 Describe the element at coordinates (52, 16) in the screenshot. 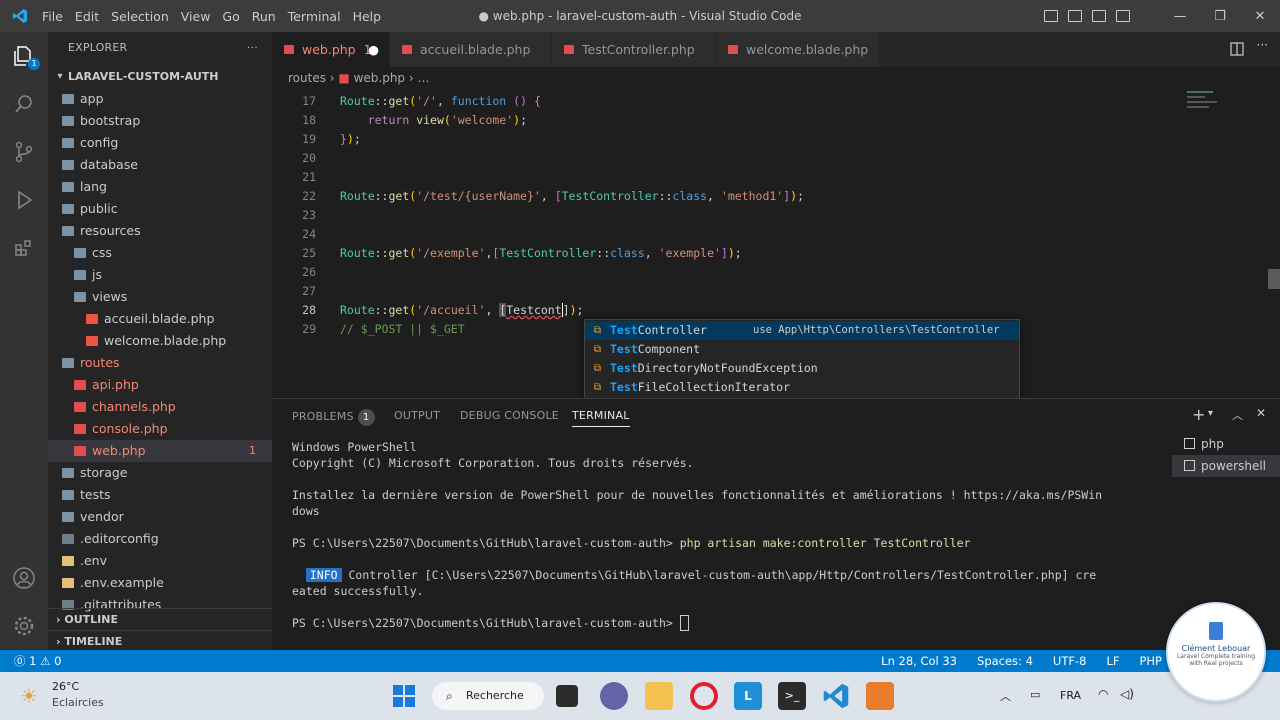

I see `menu-file: File` at that location.